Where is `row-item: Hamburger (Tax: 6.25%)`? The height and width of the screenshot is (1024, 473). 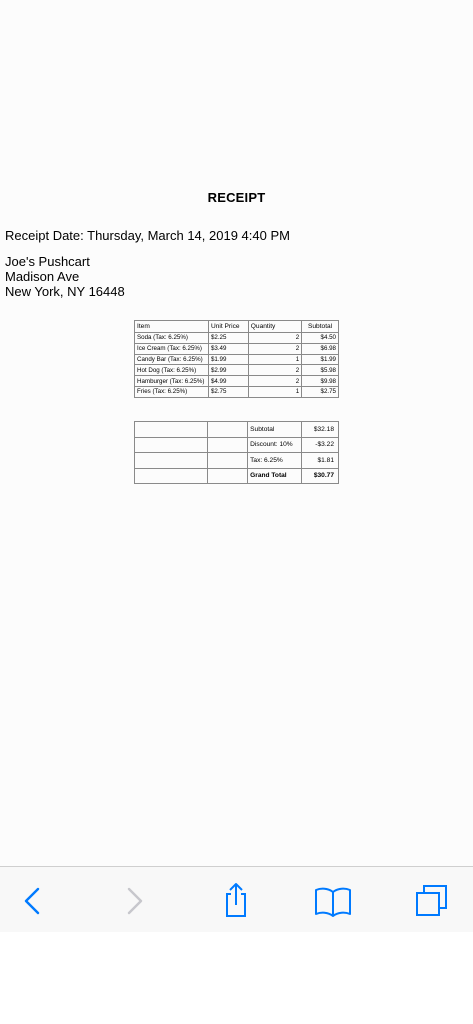 row-item: Hamburger (Tax: 6.25%) is located at coordinates (171, 381).